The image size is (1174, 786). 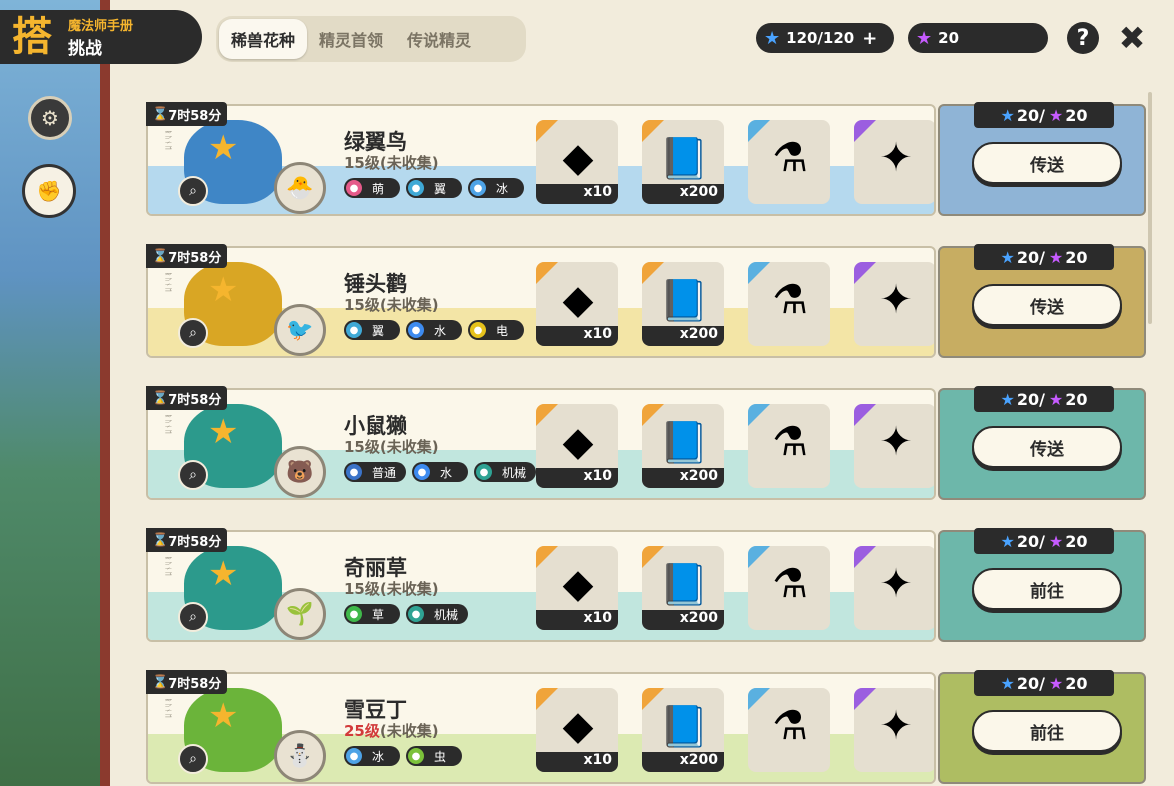 What do you see at coordinates (391, 446) in the screenshot?
I see `spirit-level: 15级(未收集)` at bounding box center [391, 446].